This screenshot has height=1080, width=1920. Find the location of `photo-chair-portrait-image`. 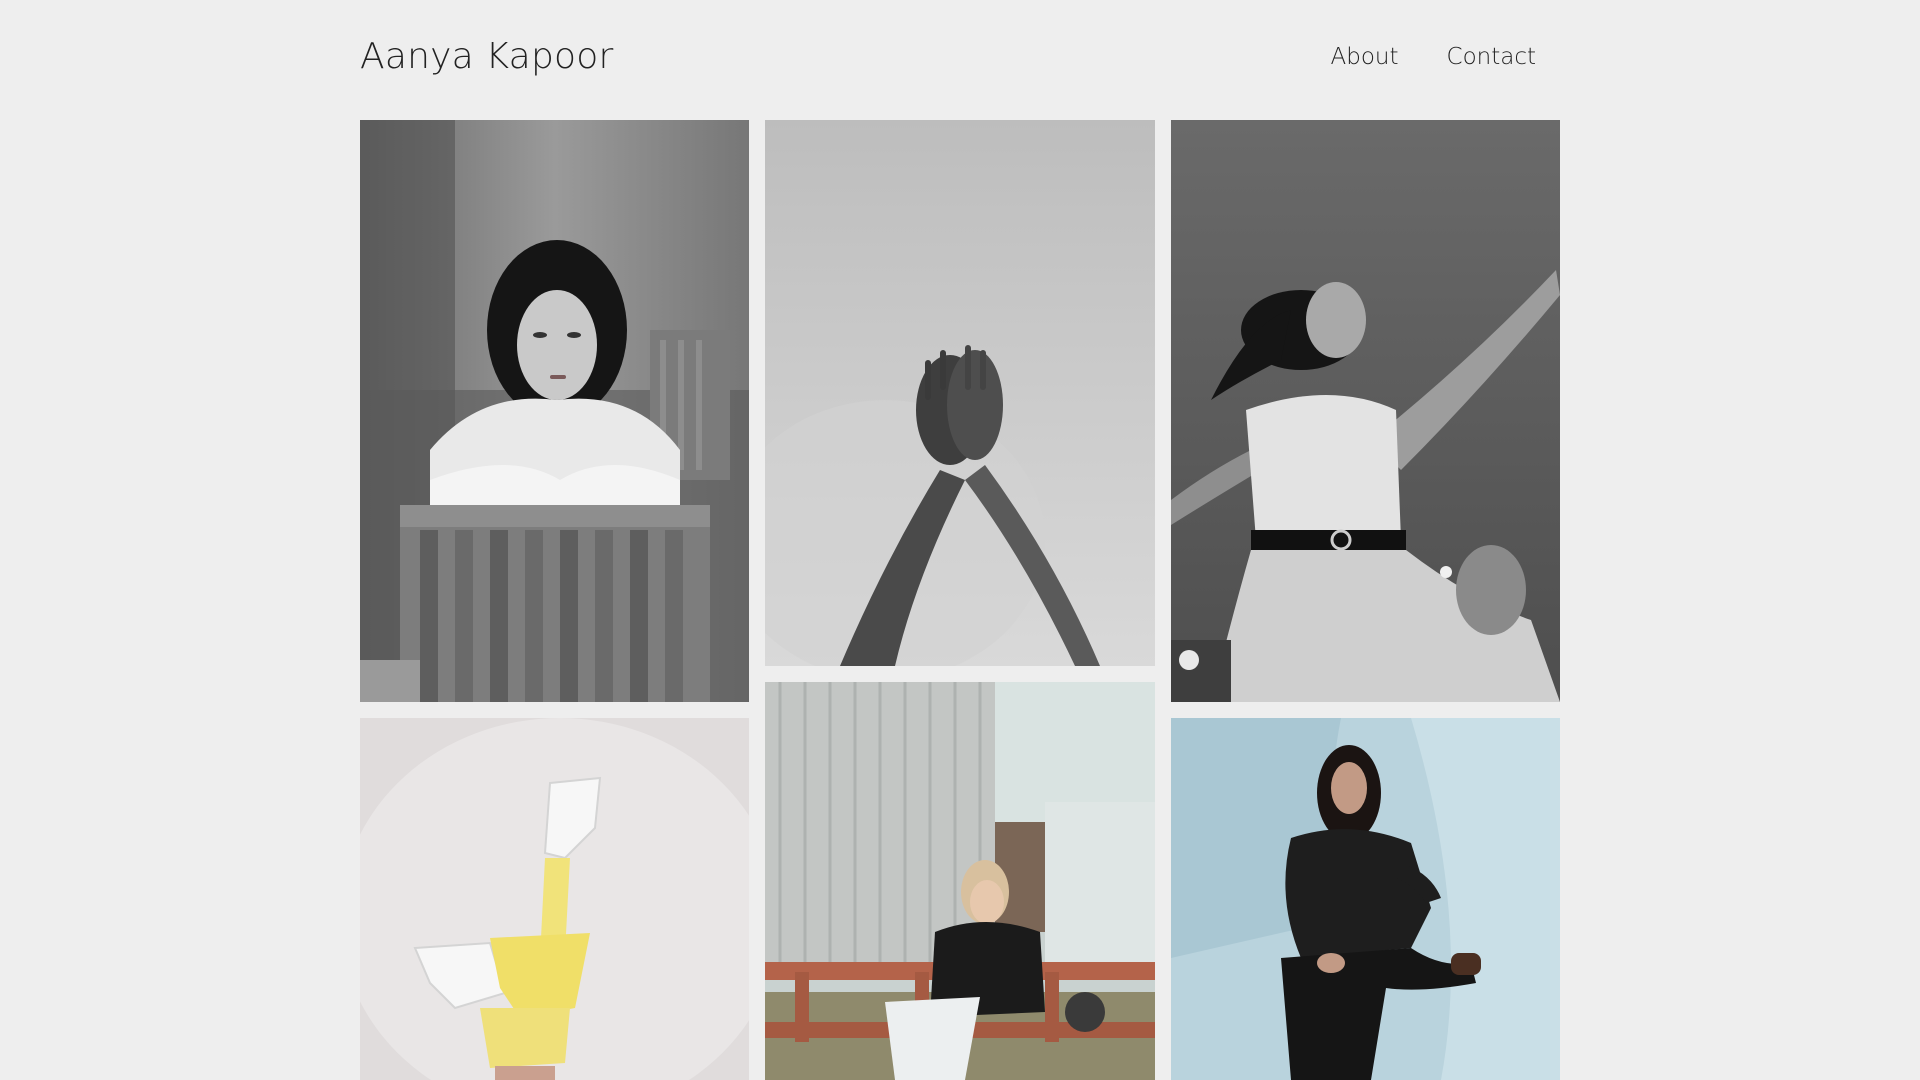

photo-chair-portrait-image is located at coordinates (554, 411).